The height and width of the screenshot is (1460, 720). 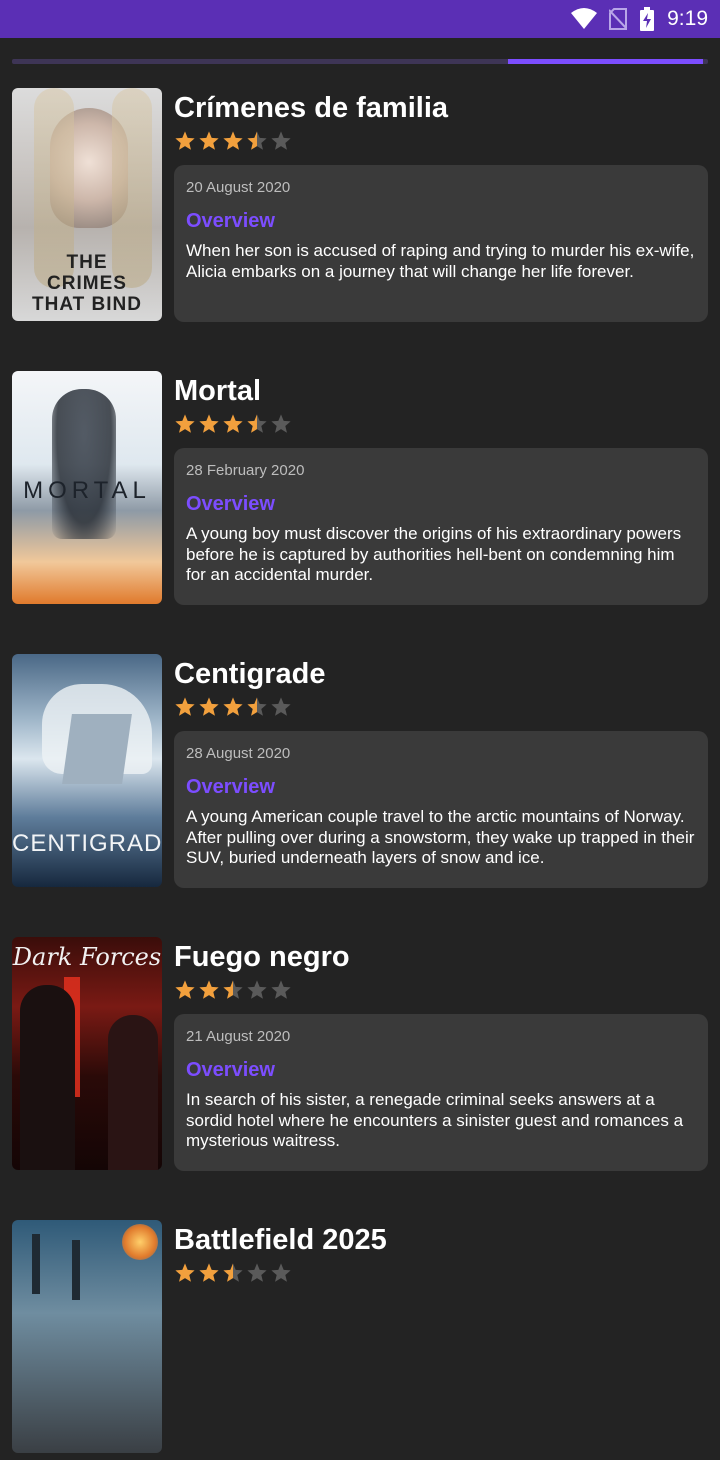 I want to click on movie-title: Centigrade, so click(x=250, y=674).